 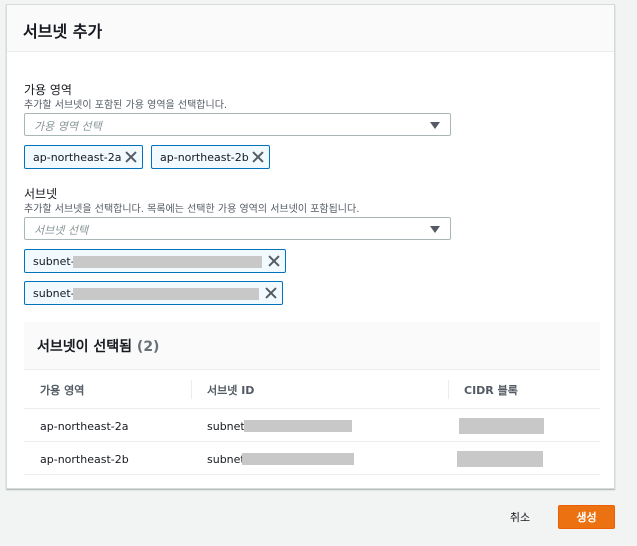 I want to click on panel-header: 서브넷 추가, so click(x=310, y=28).